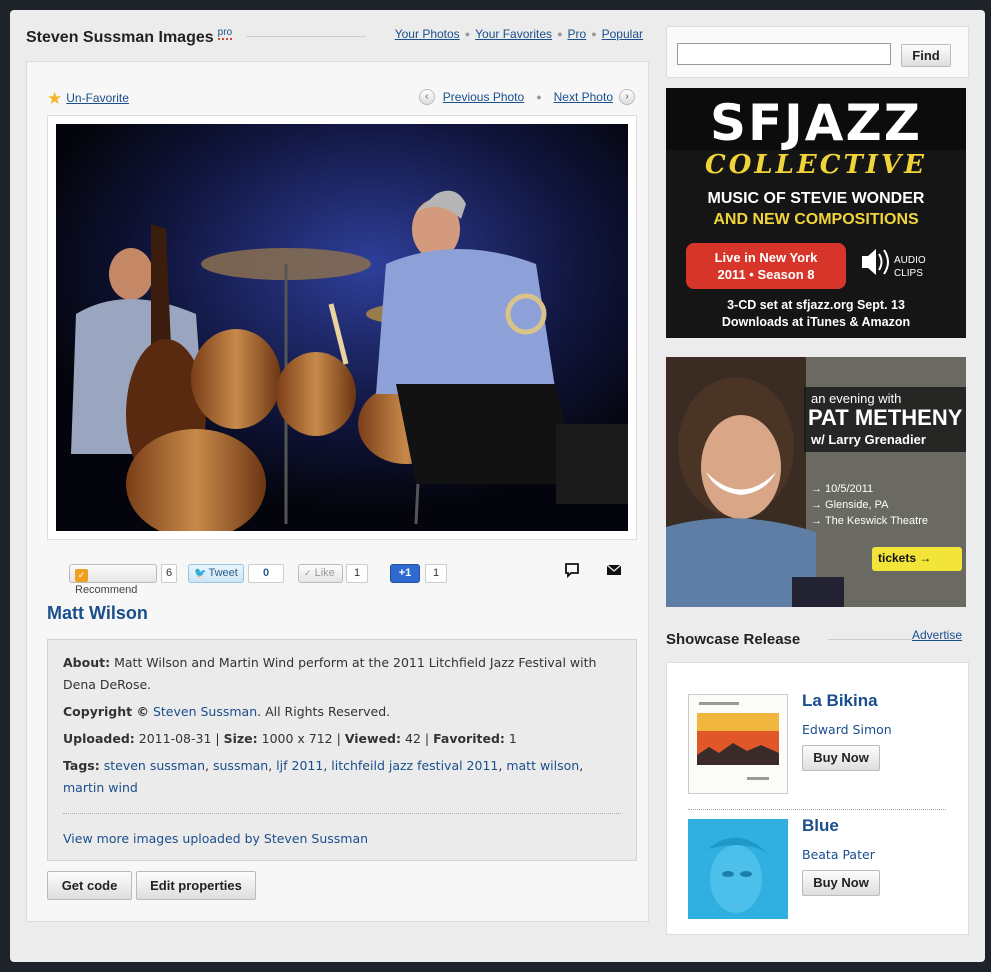 Image resolution: width=991 pixels, height=972 pixels. Describe the element at coordinates (512, 738) in the screenshot. I see `favorited-value: 1` at that location.